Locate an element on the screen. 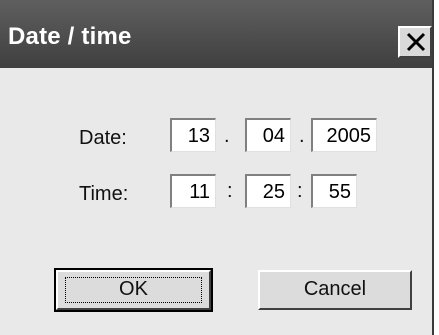 Image resolution: width=439 pixels, height=335 pixels. date-label: Date: is located at coordinates (103, 138).